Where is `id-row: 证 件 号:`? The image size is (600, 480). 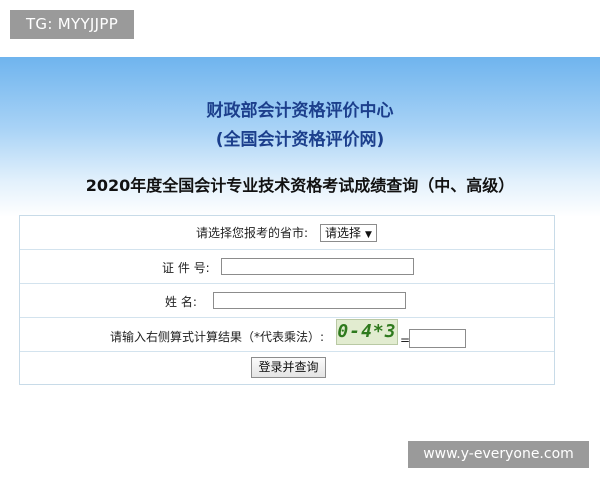 id-row: 证 件 号: is located at coordinates (287, 267).